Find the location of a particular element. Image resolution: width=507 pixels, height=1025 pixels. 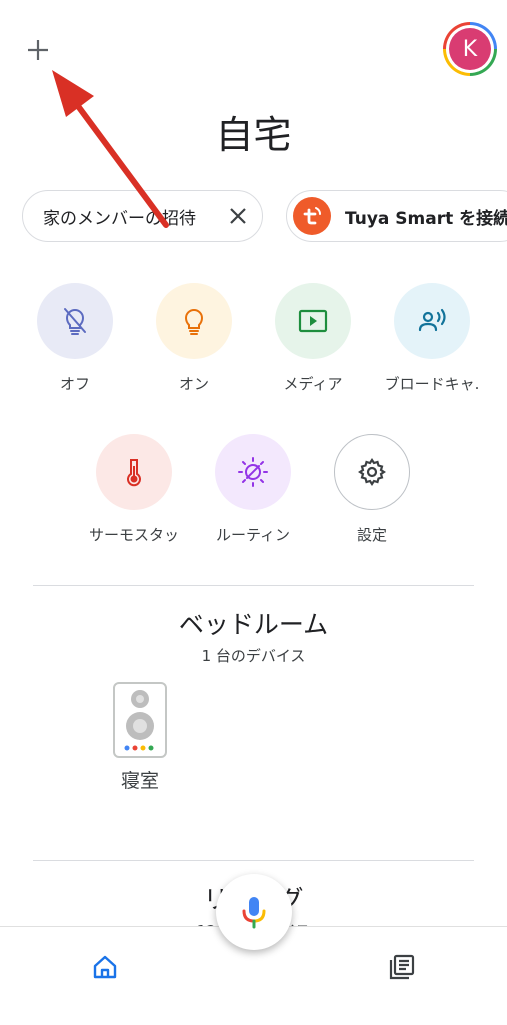

room-title: ベッドルーム is located at coordinates (253, 624).